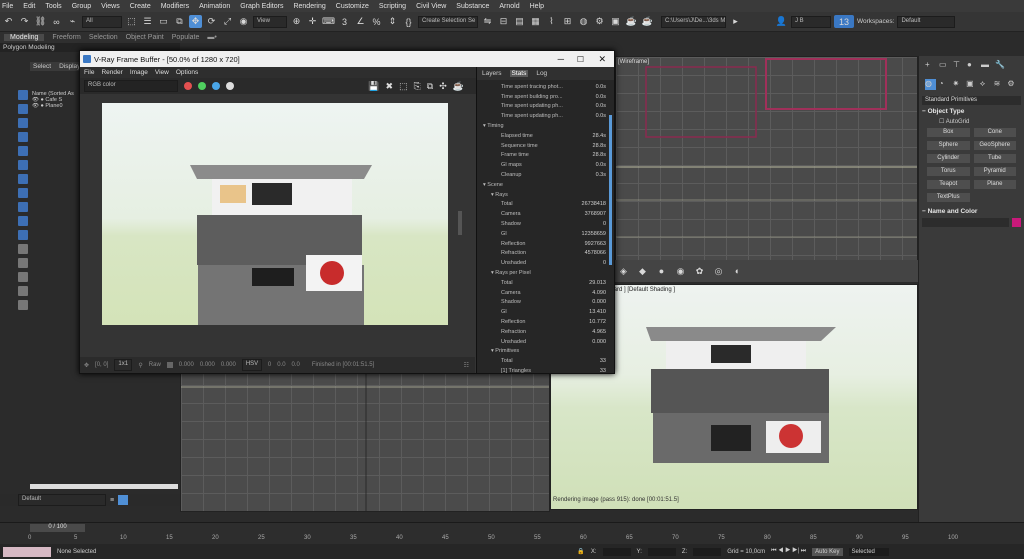  Describe the element at coordinates (580, 59) in the screenshot. I see `maximize-icon: ☐` at that location.